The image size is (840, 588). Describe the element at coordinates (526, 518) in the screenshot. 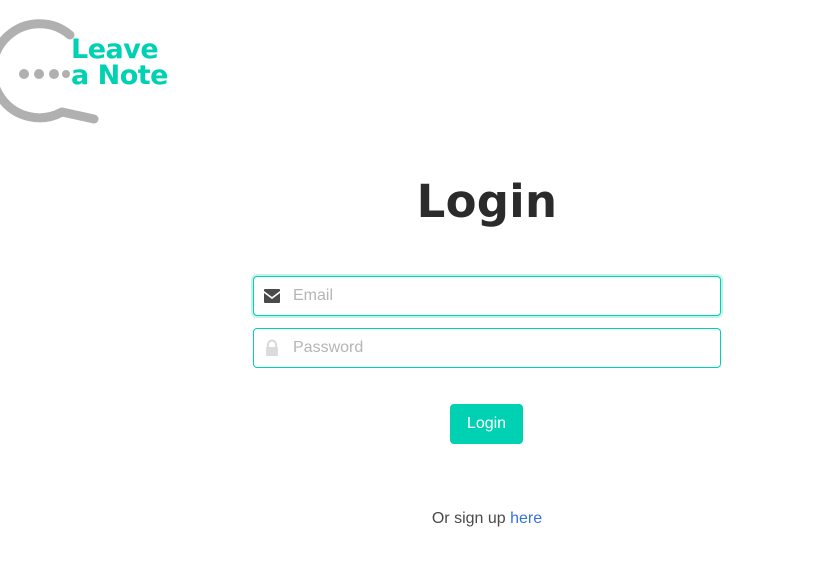

I see `signup-link: here` at that location.